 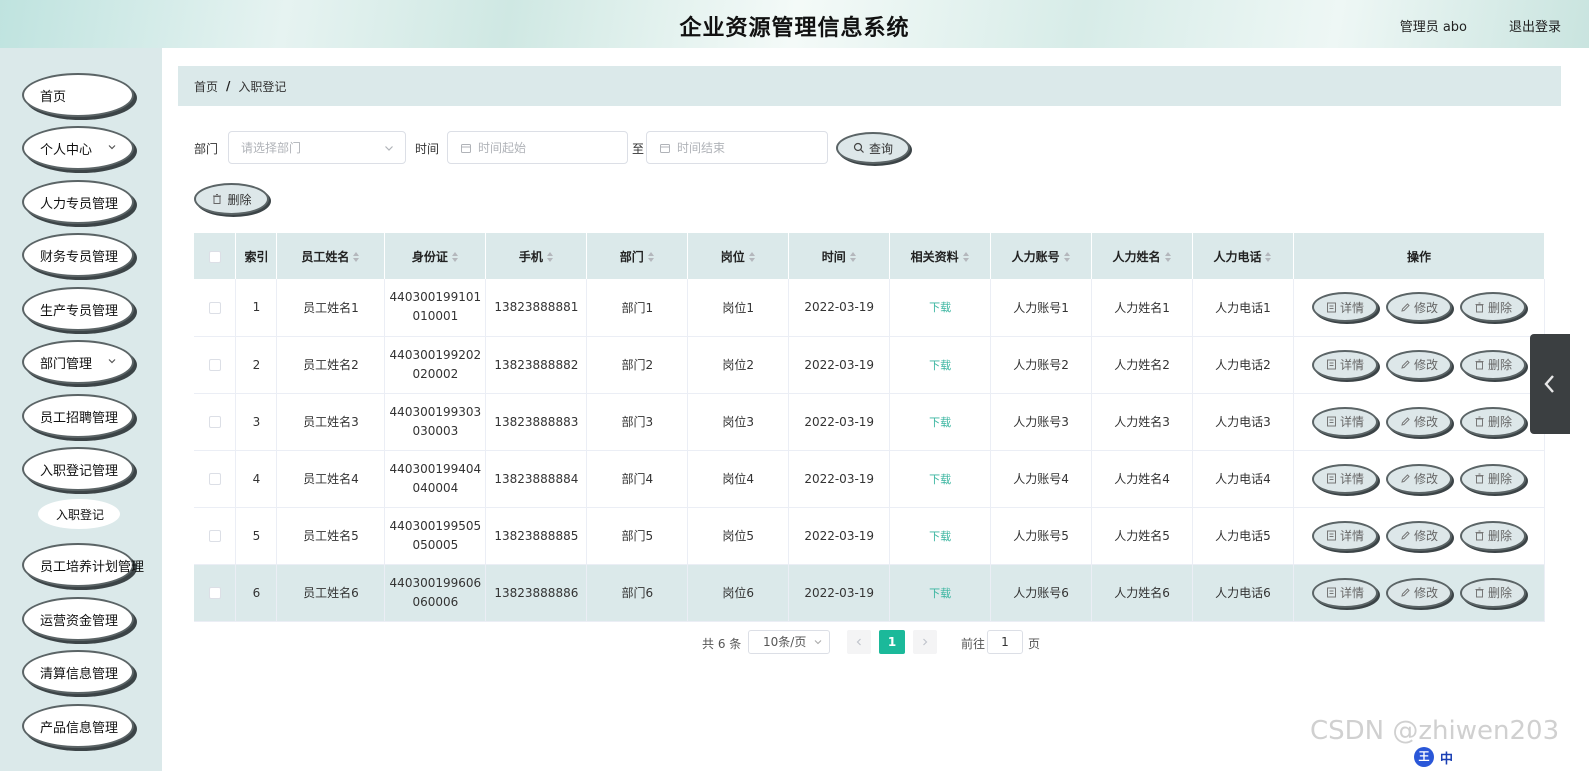 What do you see at coordinates (737, 147) in the screenshot?
I see `time-end-input: 时间结束` at bounding box center [737, 147].